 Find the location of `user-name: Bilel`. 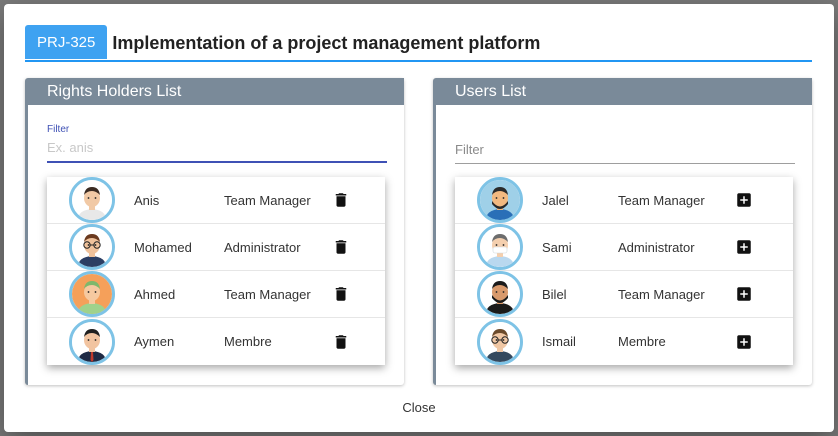

user-name: Bilel is located at coordinates (554, 294).